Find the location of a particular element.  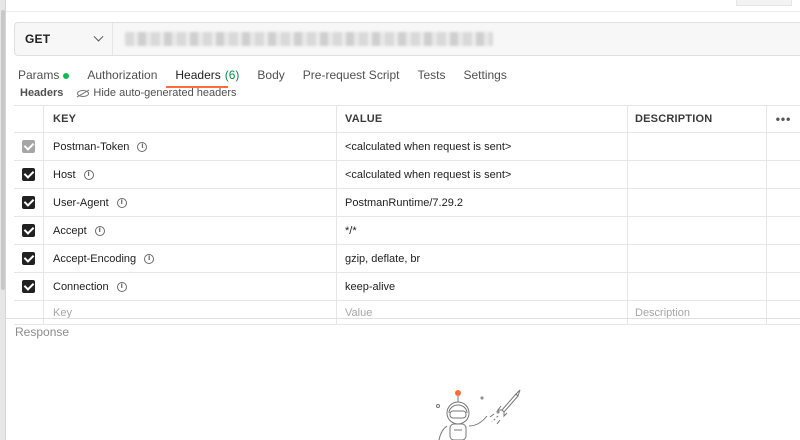

table-row: User-Agent i PostmanRuntime/7.29.2 is located at coordinates (407, 203).